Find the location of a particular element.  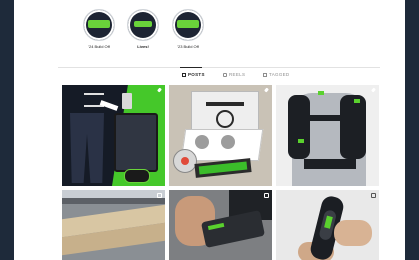

highlight-24-build-off: '24 Build Off is located at coordinates (99, 29).